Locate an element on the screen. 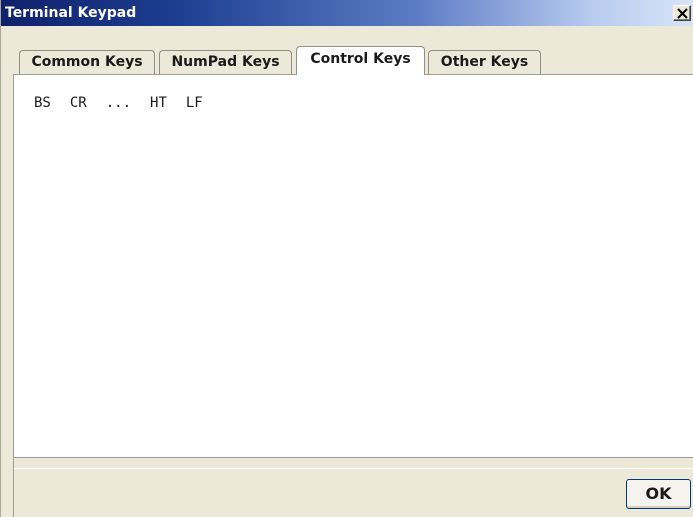  tab-label: Other Keys is located at coordinates (484, 62).